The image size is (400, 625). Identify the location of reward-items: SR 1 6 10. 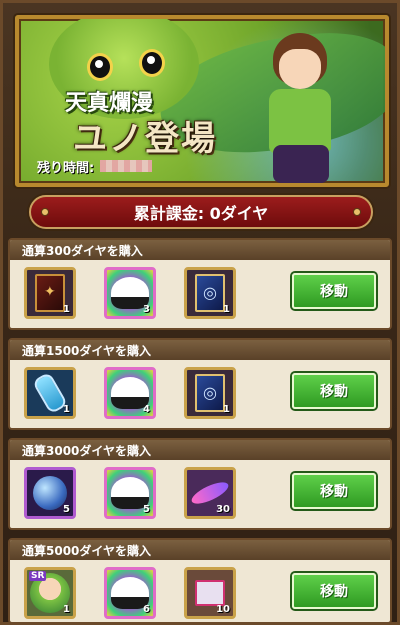
(130, 593).